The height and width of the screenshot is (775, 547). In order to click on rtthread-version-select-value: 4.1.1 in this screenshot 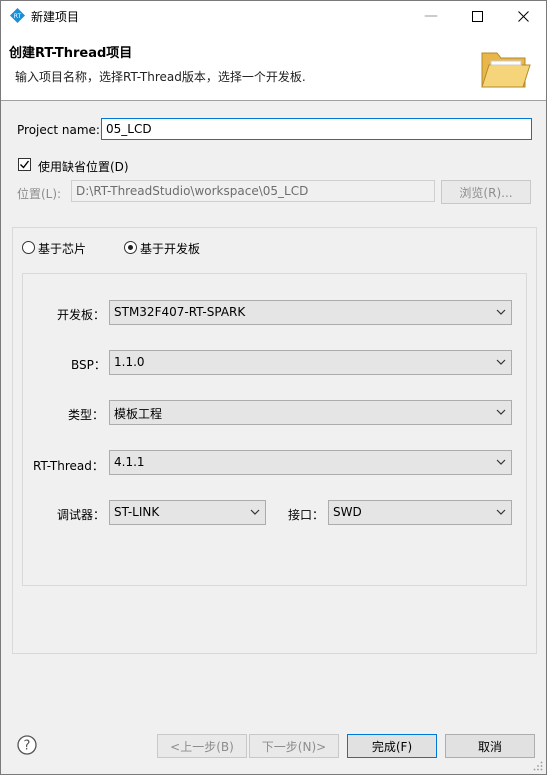, I will do `click(129, 462)`.